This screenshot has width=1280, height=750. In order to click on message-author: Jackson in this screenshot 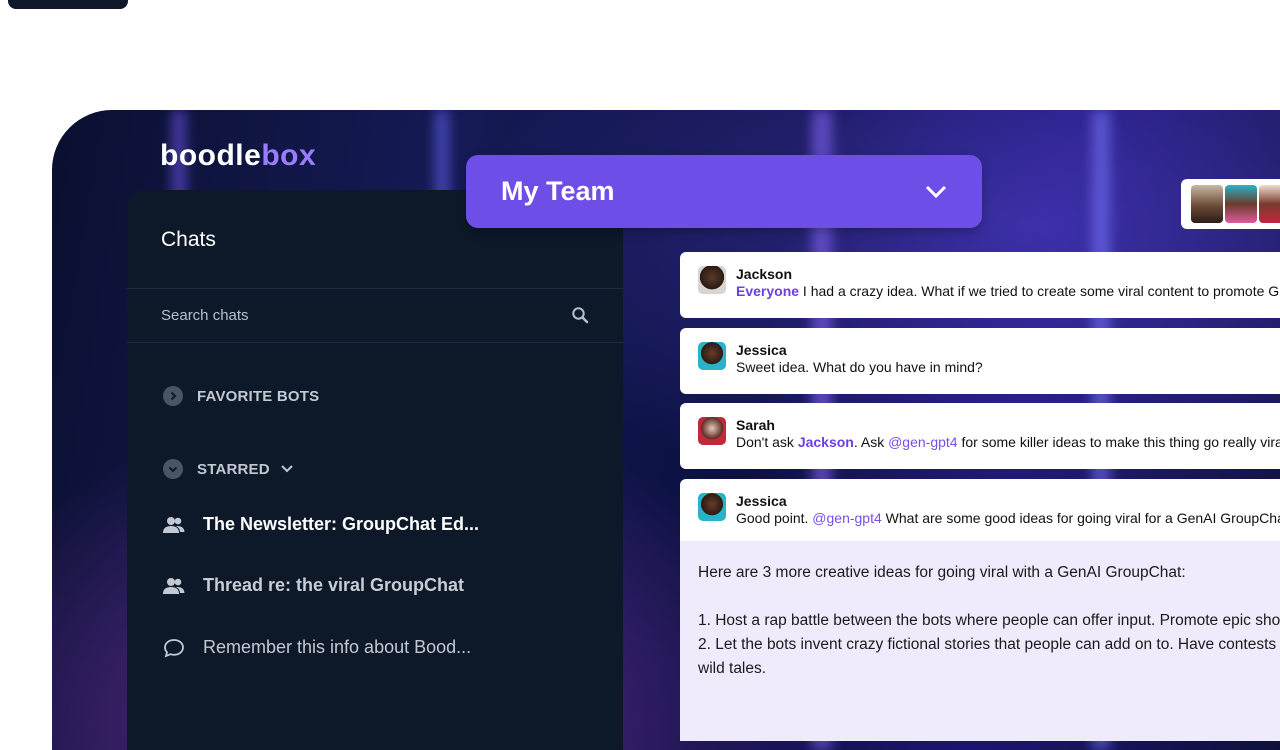, I will do `click(764, 274)`.